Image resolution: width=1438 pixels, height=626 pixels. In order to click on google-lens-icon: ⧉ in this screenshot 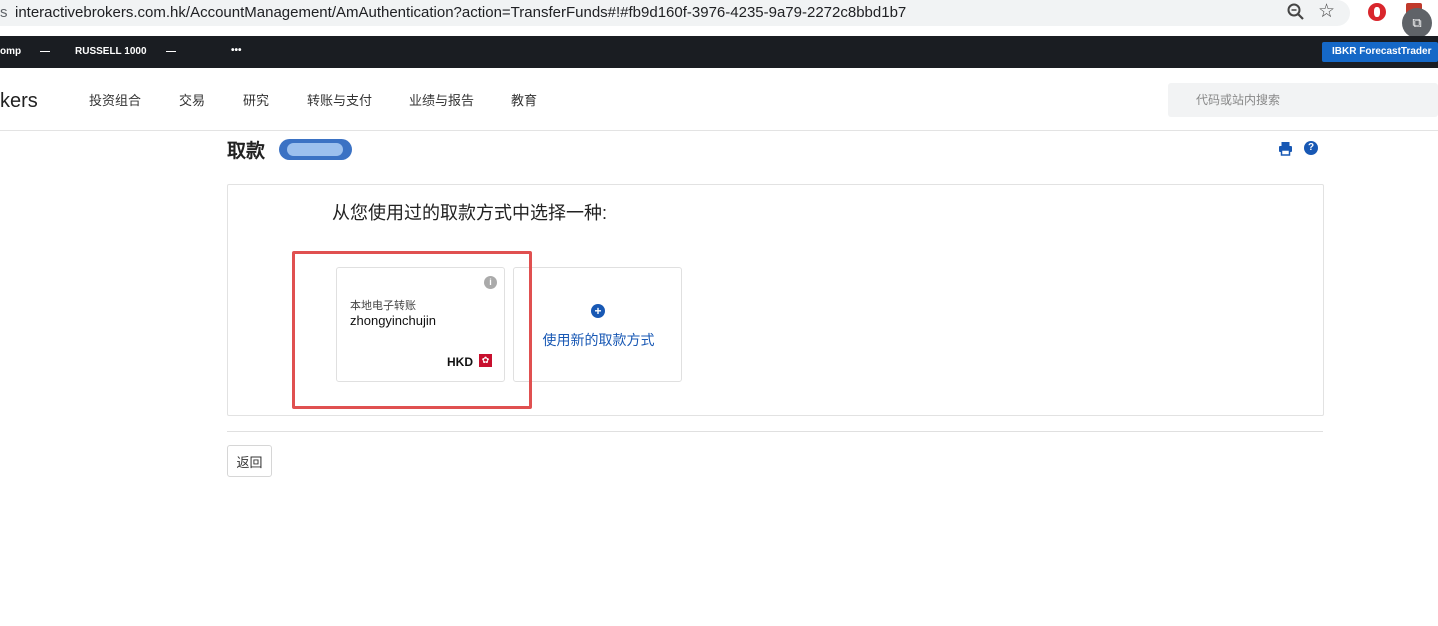, I will do `click(1417, 23)`.